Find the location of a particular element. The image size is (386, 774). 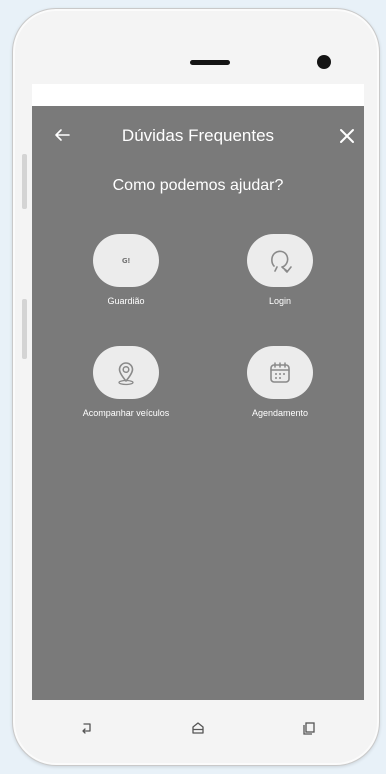

topic-label: Acompanhar veículos is located at coordinates (126, 413).